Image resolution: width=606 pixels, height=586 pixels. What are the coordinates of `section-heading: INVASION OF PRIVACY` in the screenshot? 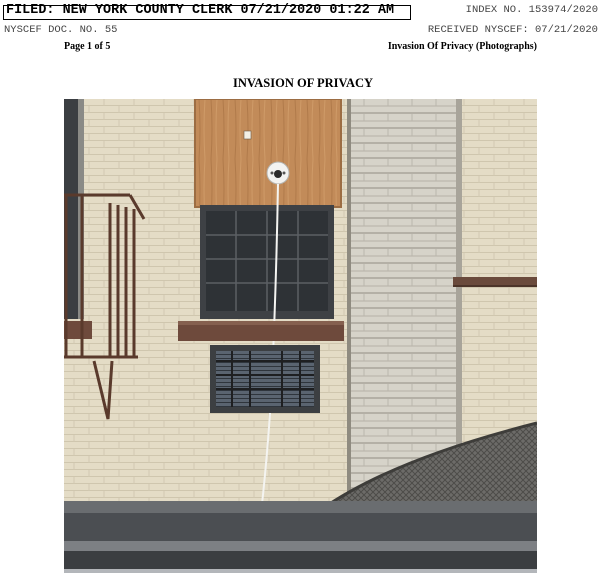 It's located at (303, 83).